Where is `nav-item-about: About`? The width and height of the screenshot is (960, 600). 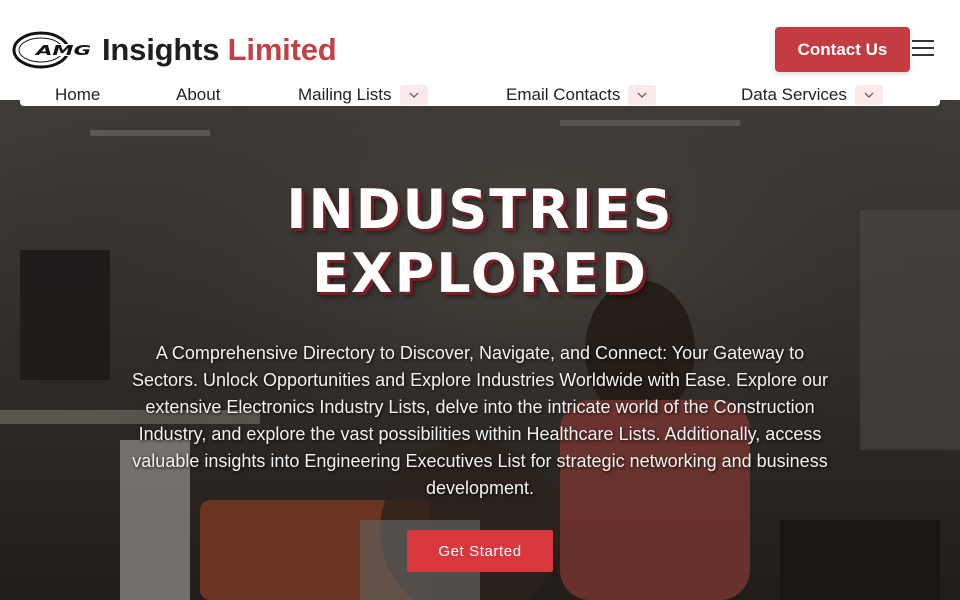
nav-item-about: About is located at coordinates (198, 95).